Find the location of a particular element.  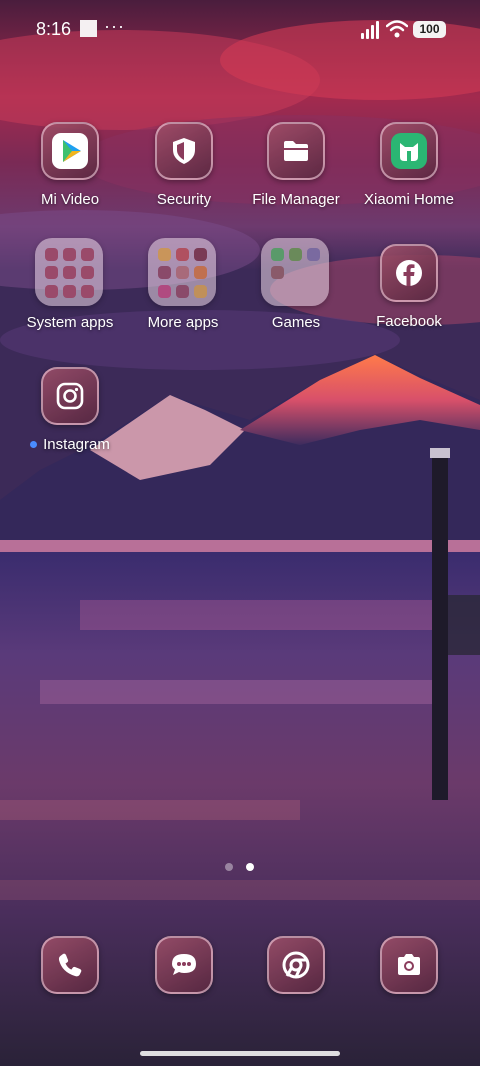

camera-app-icon is located at coordinates (409, 965).